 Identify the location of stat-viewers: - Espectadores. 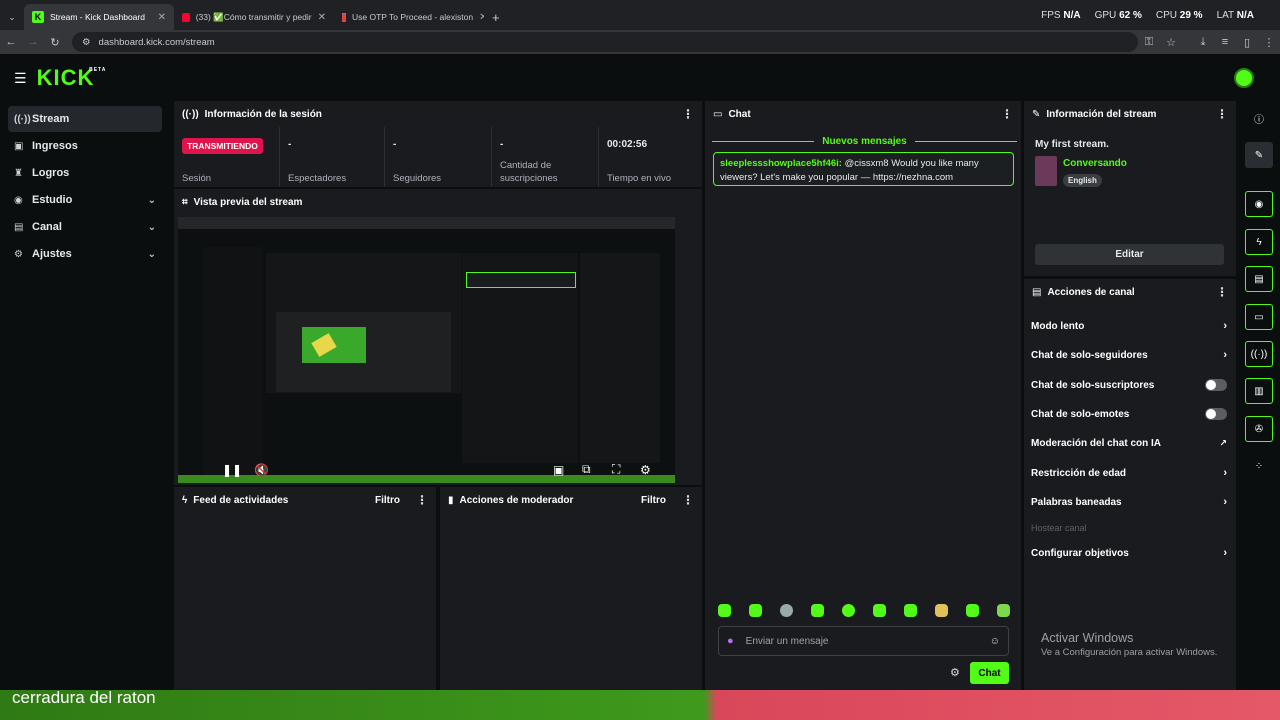
(332, 157).